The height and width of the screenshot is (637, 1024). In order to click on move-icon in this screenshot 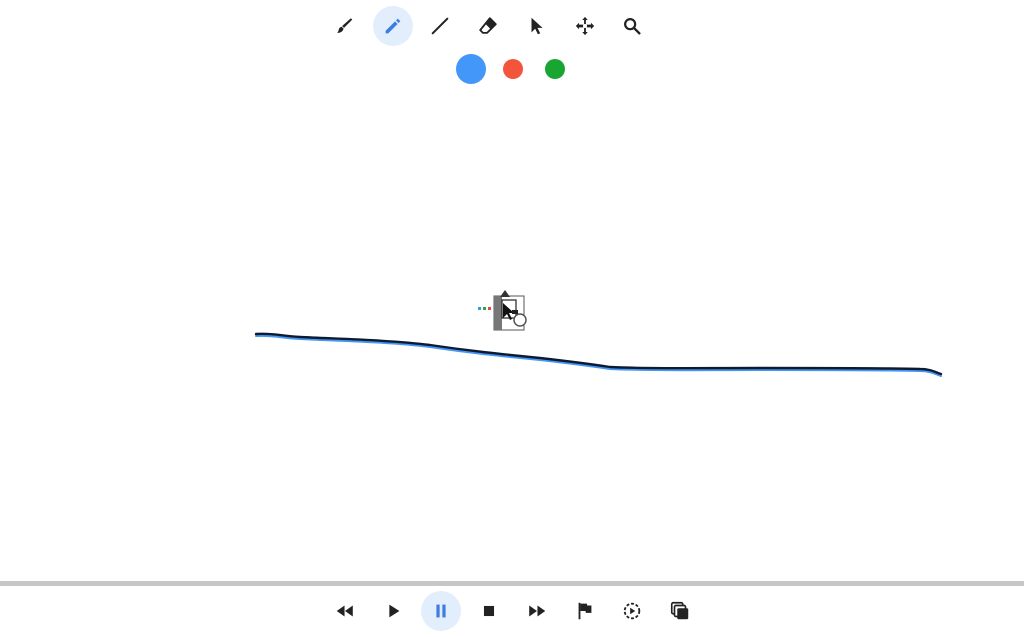, I will do `click(585, 26)`.